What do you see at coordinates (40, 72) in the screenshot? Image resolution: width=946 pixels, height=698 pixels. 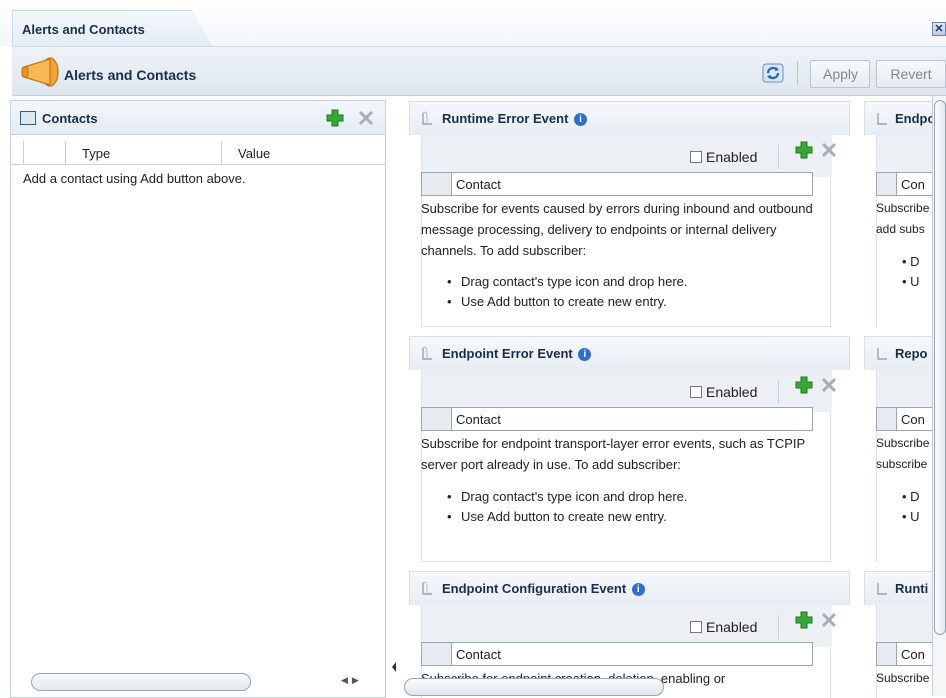 I see `megaphone-icon` at bounding box center [40, 72].